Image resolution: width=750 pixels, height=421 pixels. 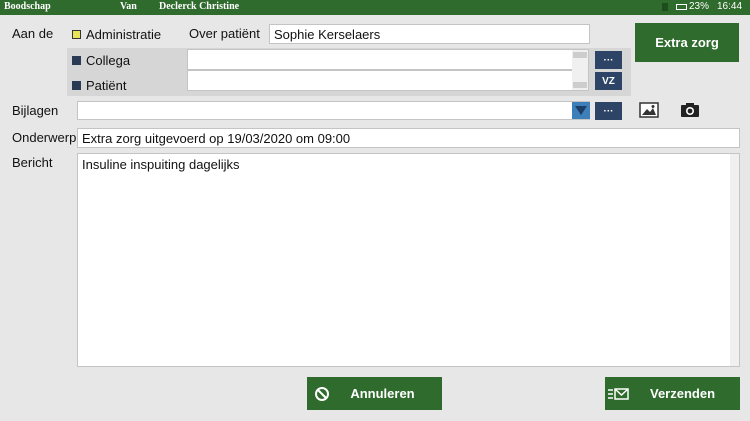 I want to click on cancel-button: Annuleren, so click(x=374, y=393).